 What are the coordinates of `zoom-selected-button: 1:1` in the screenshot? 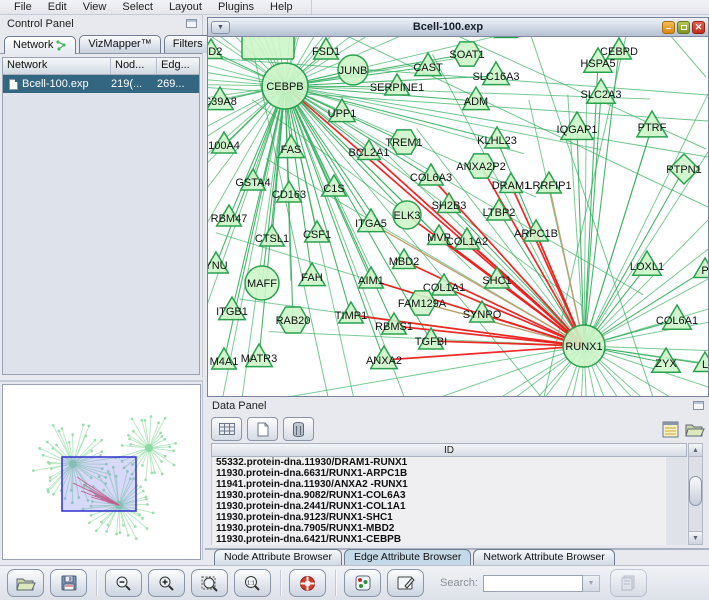 It's located at (252, 583).